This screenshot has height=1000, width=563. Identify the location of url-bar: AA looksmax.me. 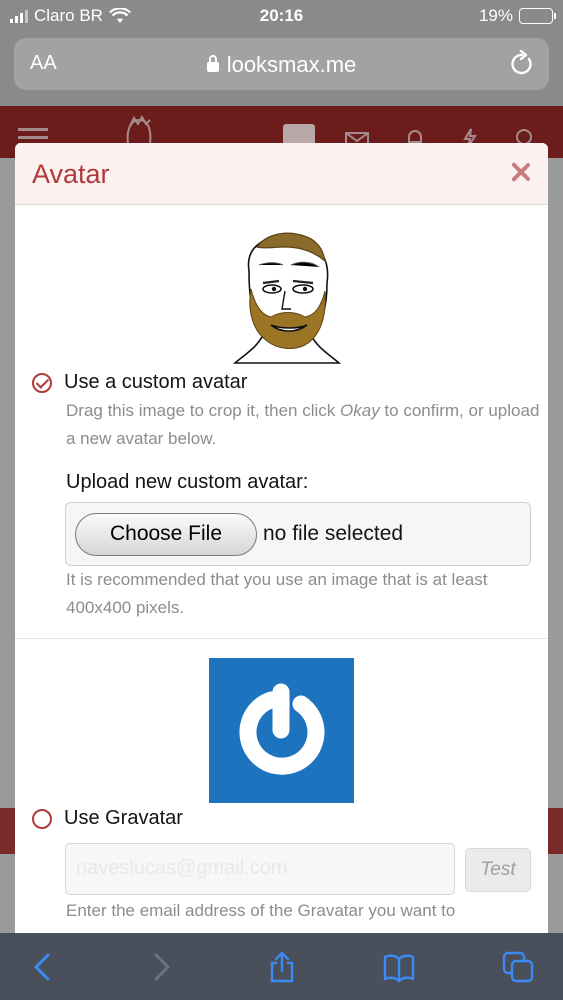
(281, 64).